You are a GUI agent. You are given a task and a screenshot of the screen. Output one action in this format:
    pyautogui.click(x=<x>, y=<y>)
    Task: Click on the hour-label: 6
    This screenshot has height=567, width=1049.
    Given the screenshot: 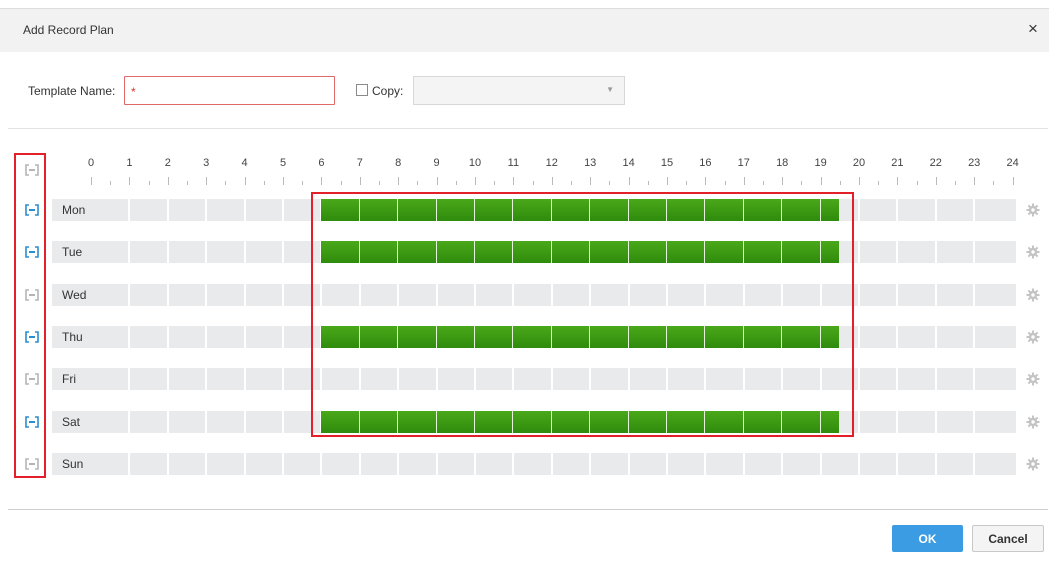 What is the action you would take?
    pyautogui.click(x=321, y=163)
    